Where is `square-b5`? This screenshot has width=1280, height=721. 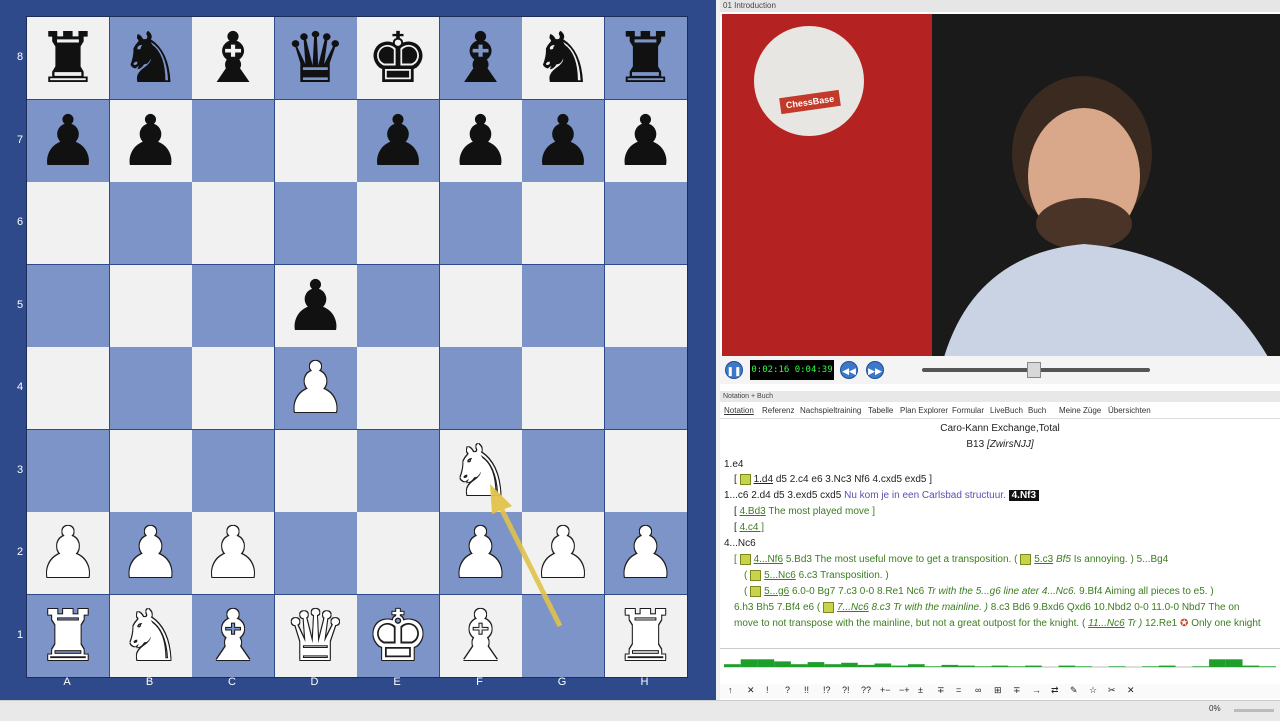
square-b5 is located at coordinates (150, 305).